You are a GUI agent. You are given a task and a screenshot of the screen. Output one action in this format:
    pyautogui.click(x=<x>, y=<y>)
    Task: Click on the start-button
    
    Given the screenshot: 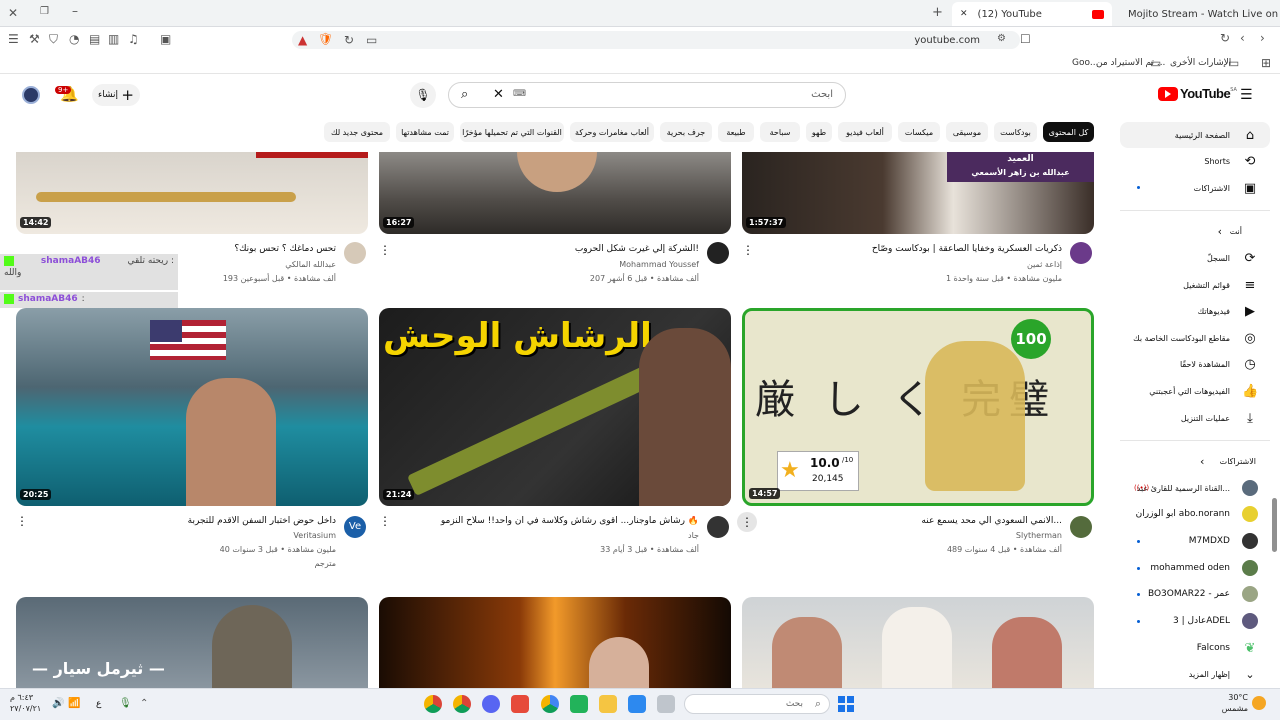 What is the action you would take?
    pyautogui.click(x=846, y=704)
    